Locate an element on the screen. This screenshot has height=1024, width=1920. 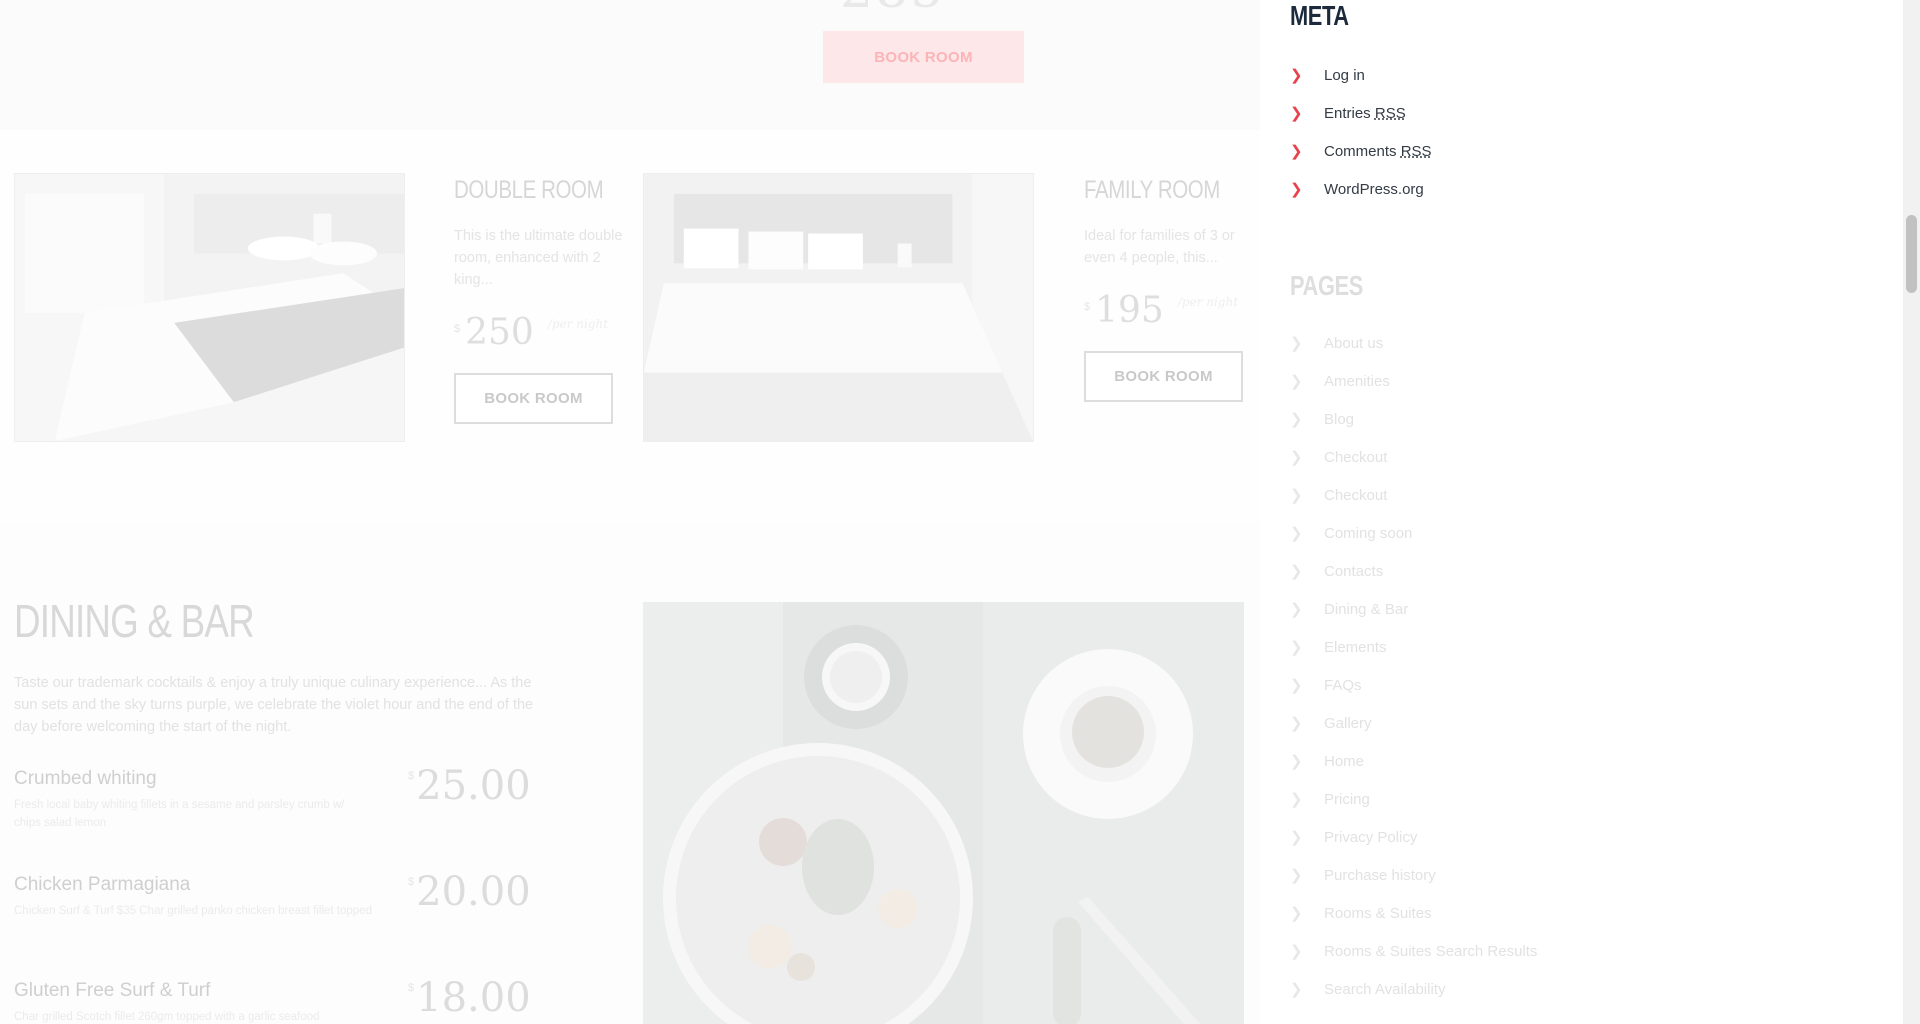
pages-list-item: ❯ Rooms & Suites is located at coordinates (1413, 913).